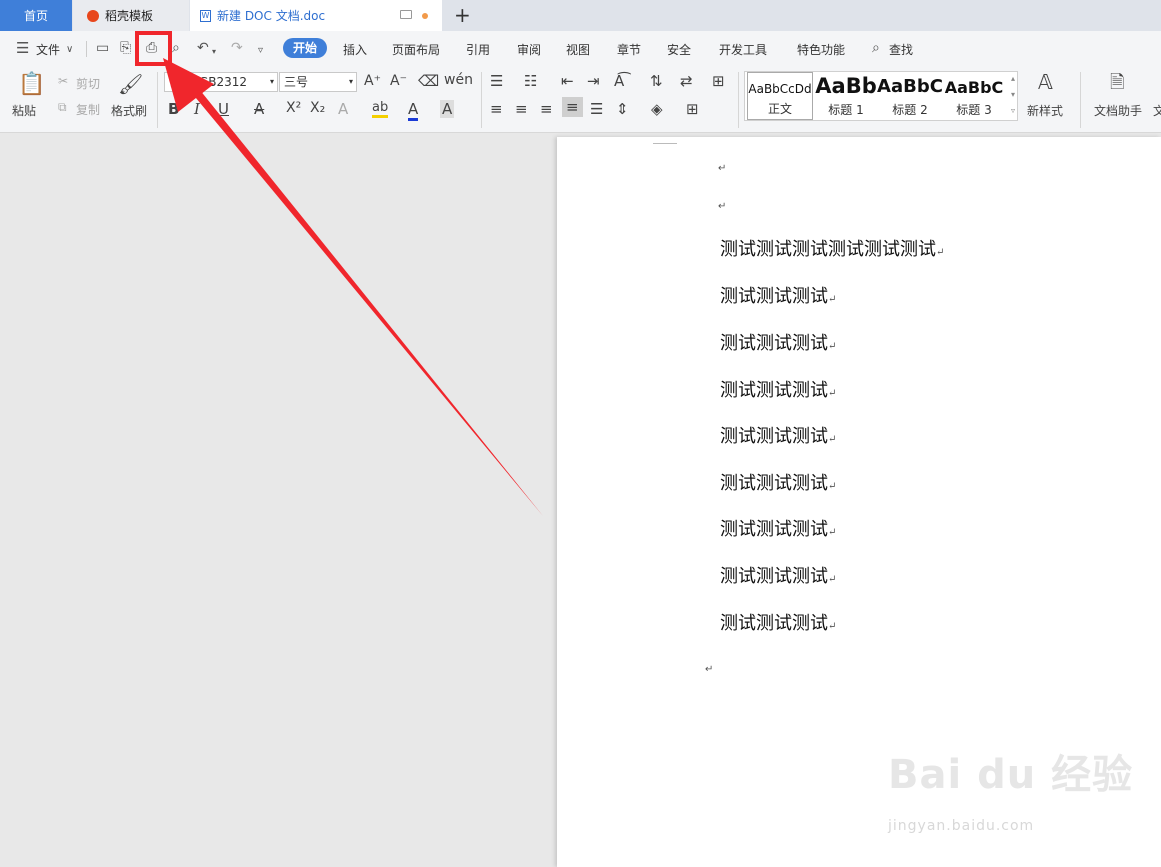  What do you see at coordinates (546, 109) in the screenshot?
I see `align-right-icon: ≡` at bounding box center [546, 109].